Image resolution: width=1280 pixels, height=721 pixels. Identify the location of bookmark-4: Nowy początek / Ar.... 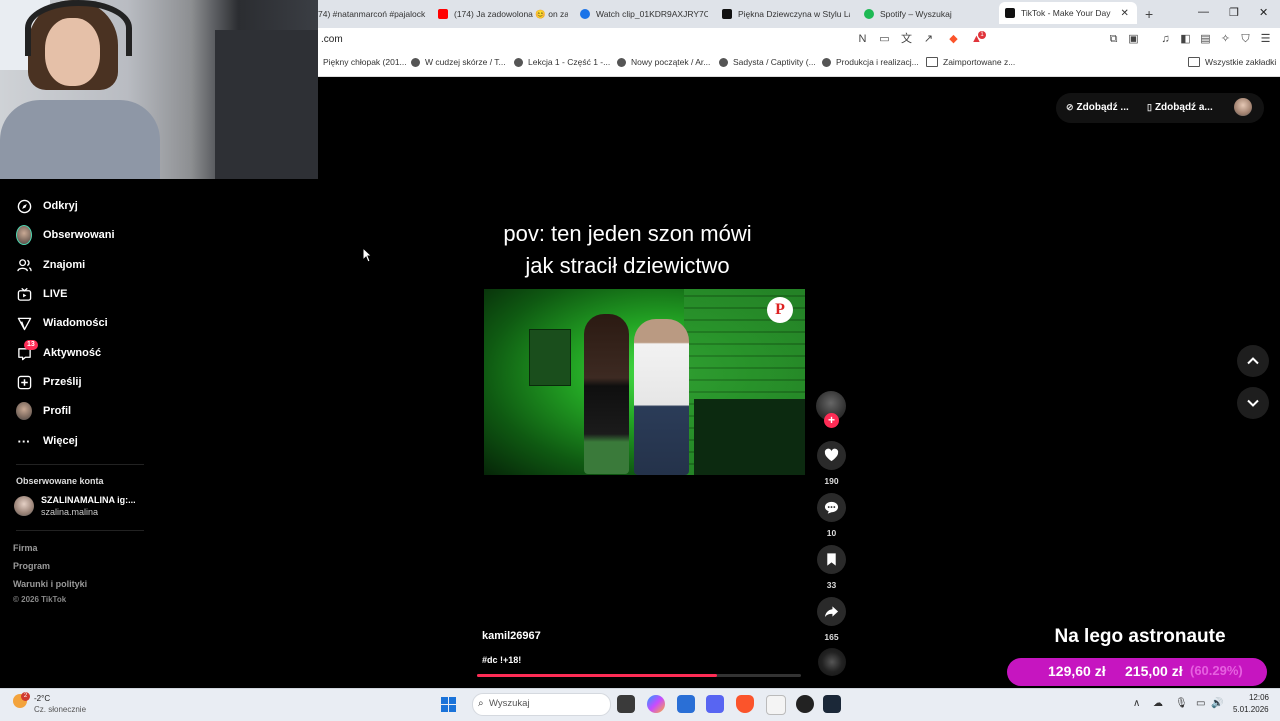
(663, 62).